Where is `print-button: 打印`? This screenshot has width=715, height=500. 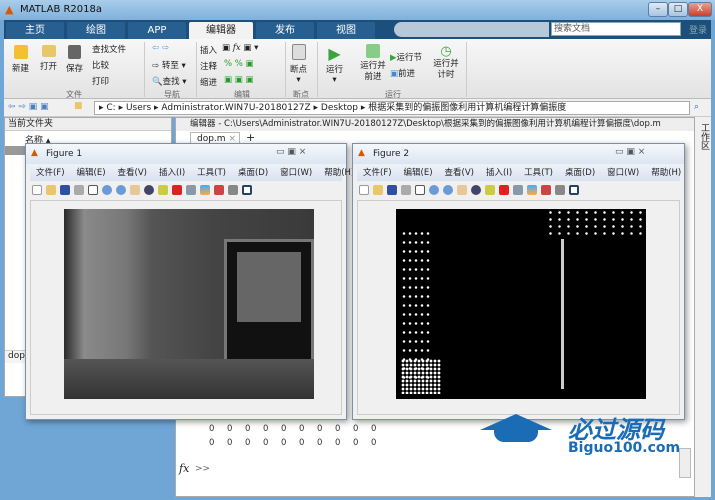 print-button: 打印 is located at coordinates (100, 81).